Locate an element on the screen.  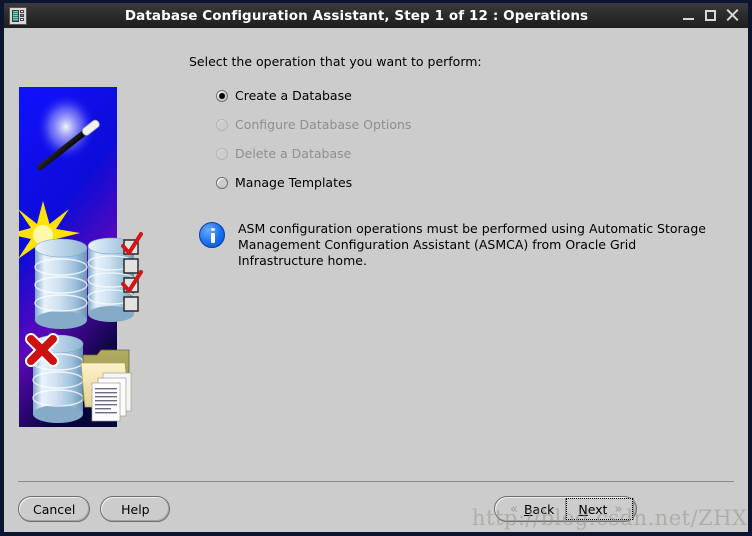
next-rest: ext is located at coordinates (597, 509).